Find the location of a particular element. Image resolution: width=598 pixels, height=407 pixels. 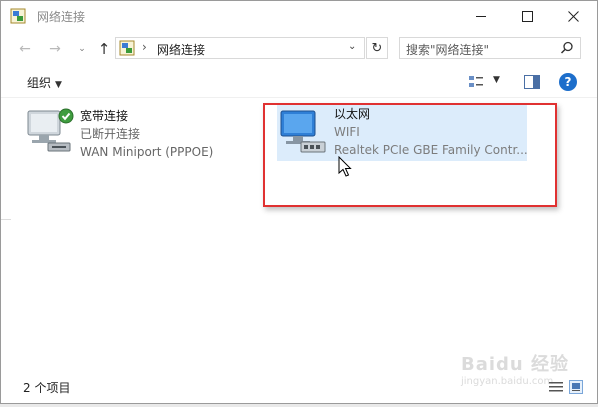

back-button: ← is located at coordinates (25, 49).